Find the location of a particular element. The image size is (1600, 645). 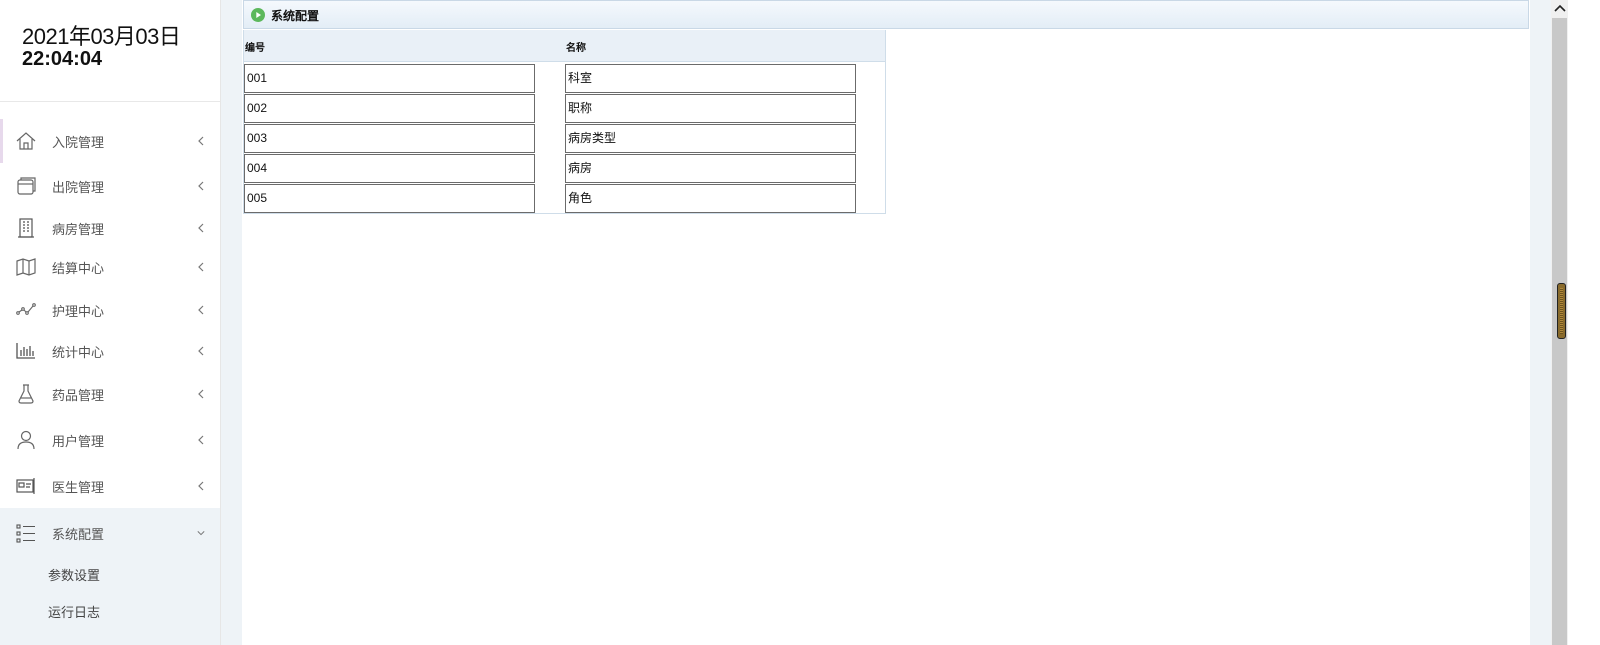

list-icon is located at coordinates (26, 533).